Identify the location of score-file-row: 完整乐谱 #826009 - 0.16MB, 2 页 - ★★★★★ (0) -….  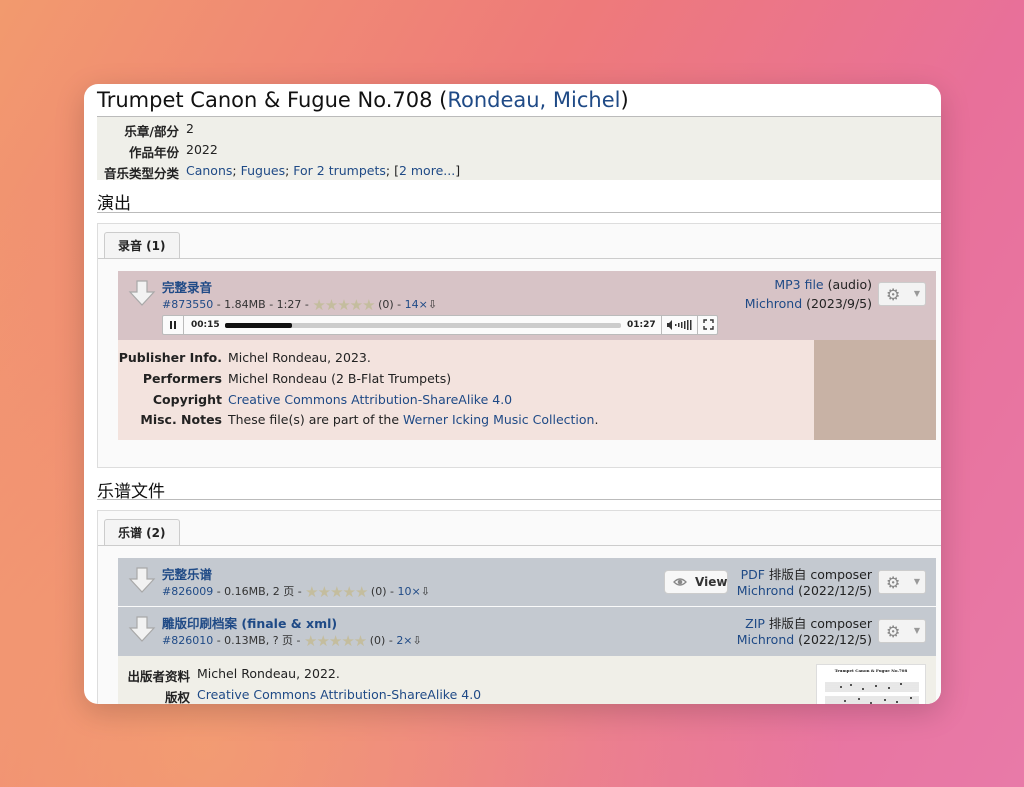
(527, 582).